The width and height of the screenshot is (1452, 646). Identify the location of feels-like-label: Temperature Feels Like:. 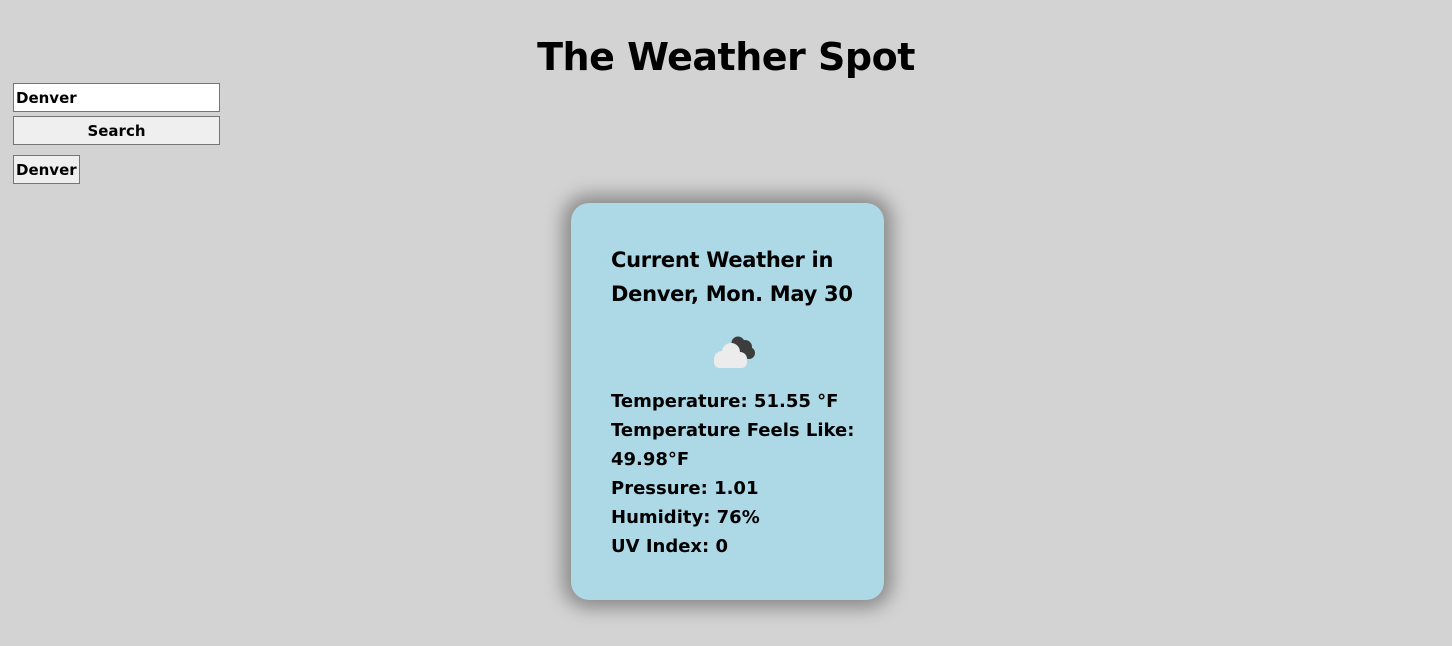
(733, 430).